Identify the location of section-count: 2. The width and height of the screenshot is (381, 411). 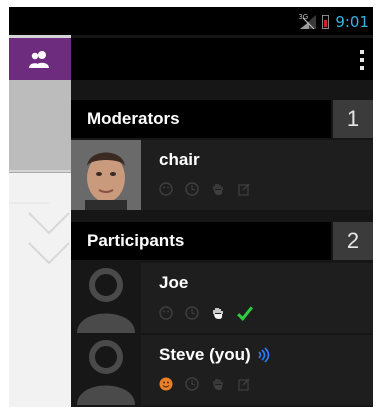
(353, 241).